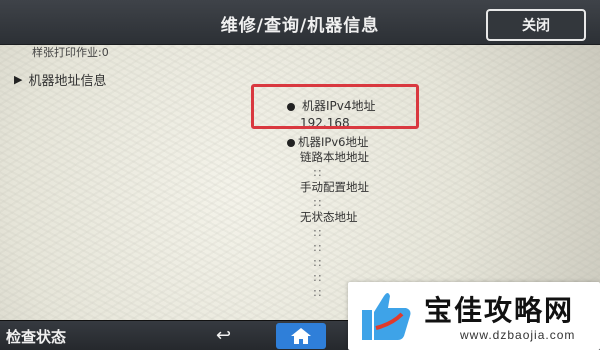  What do you see at coordinates (536, 25) in the screenshot?
I see `close-button: 关闭` at bounding box center [536, 25].